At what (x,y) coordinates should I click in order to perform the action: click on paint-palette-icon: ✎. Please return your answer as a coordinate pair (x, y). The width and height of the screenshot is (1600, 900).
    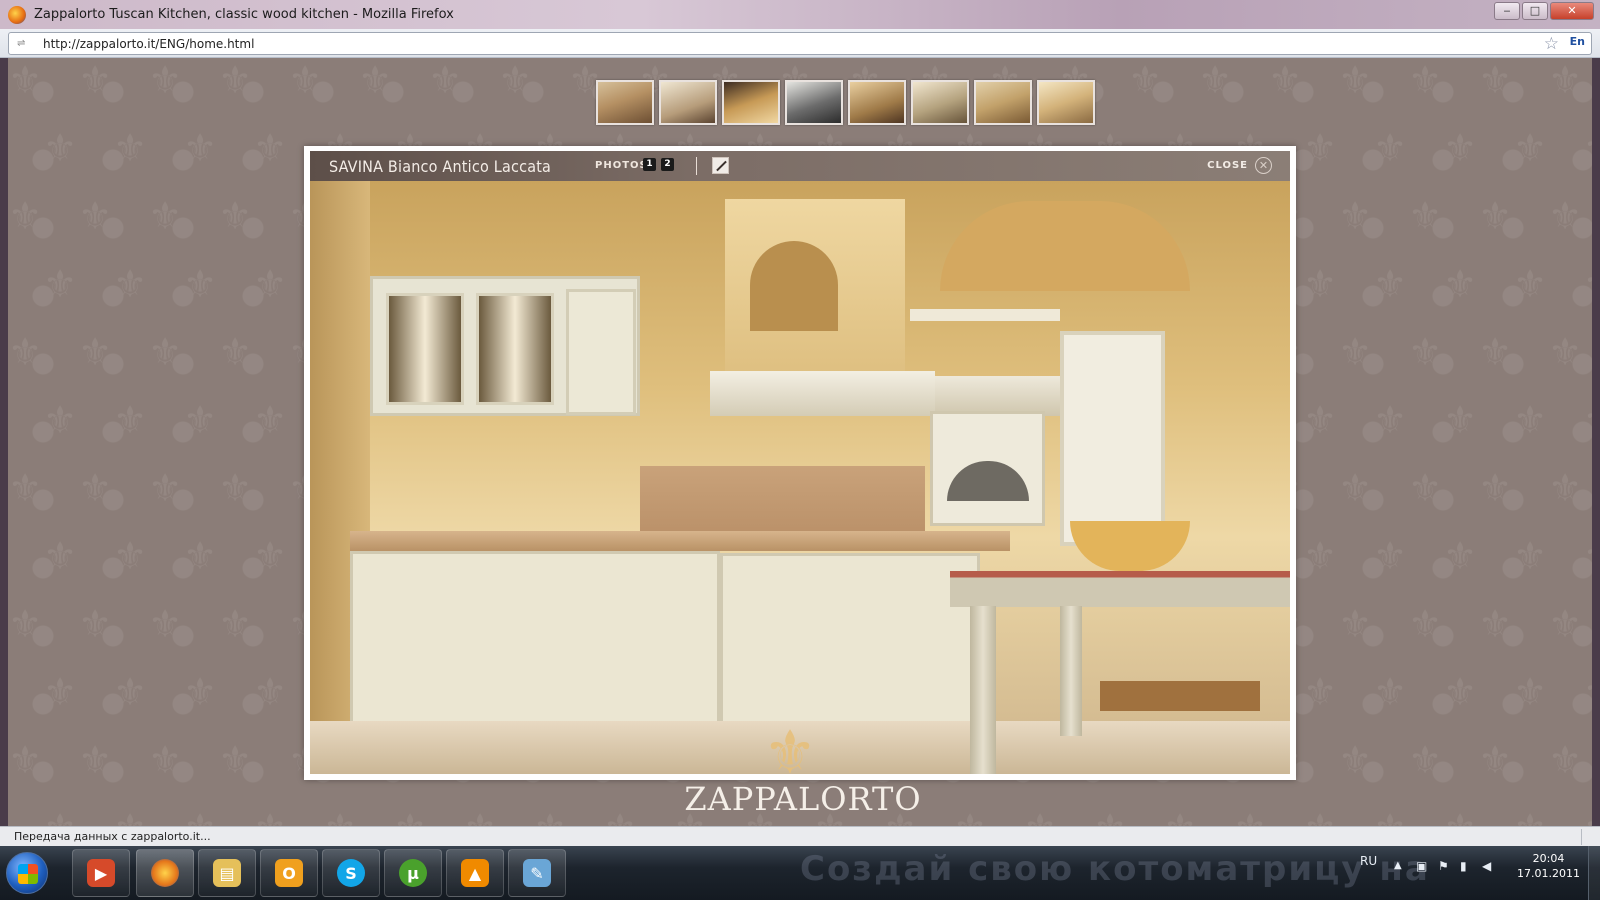
    Looking at the image, I should click on (537, 873).